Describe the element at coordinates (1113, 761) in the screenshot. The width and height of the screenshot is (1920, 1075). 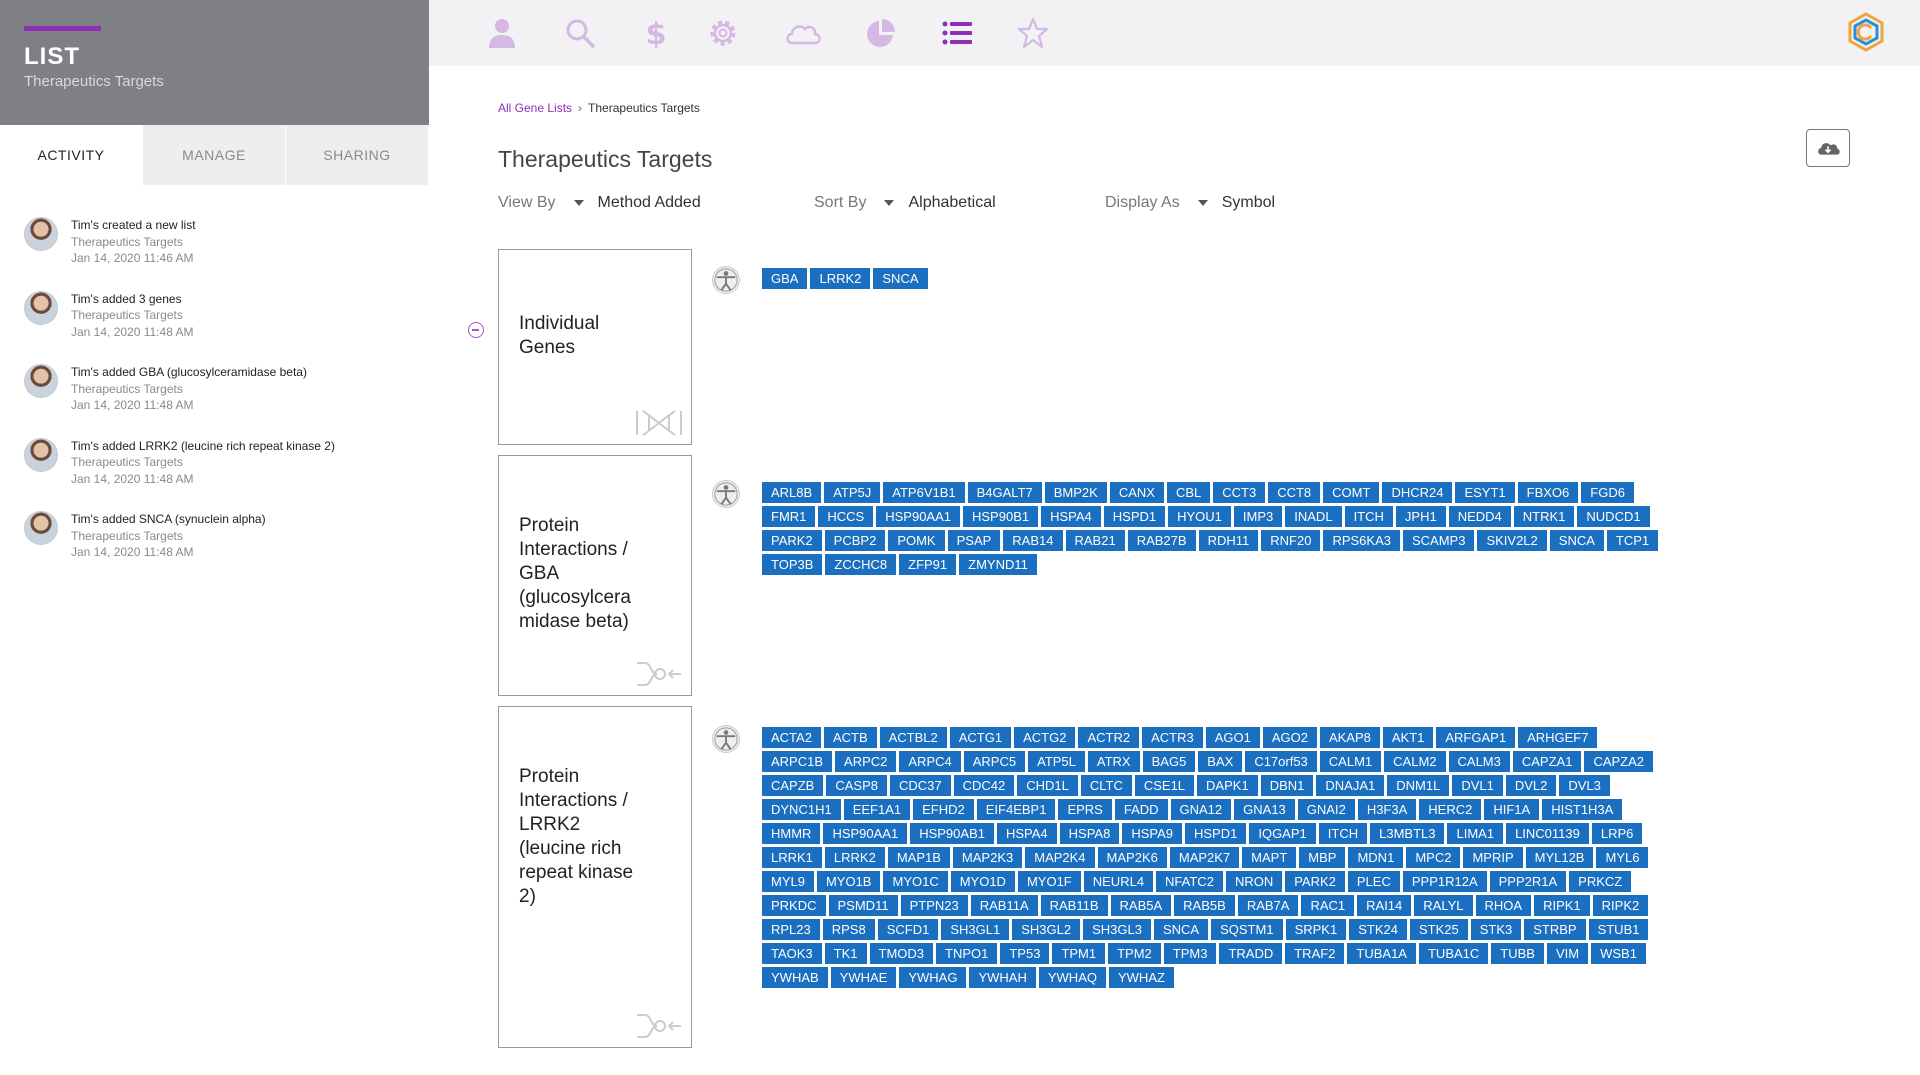
I see `gene-chip: ATRX` at that location.